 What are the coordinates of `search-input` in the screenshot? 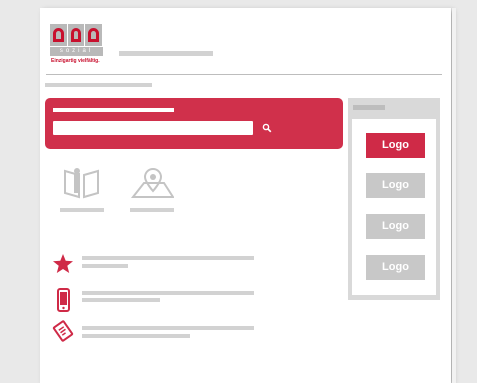 It's located at (153, 128).